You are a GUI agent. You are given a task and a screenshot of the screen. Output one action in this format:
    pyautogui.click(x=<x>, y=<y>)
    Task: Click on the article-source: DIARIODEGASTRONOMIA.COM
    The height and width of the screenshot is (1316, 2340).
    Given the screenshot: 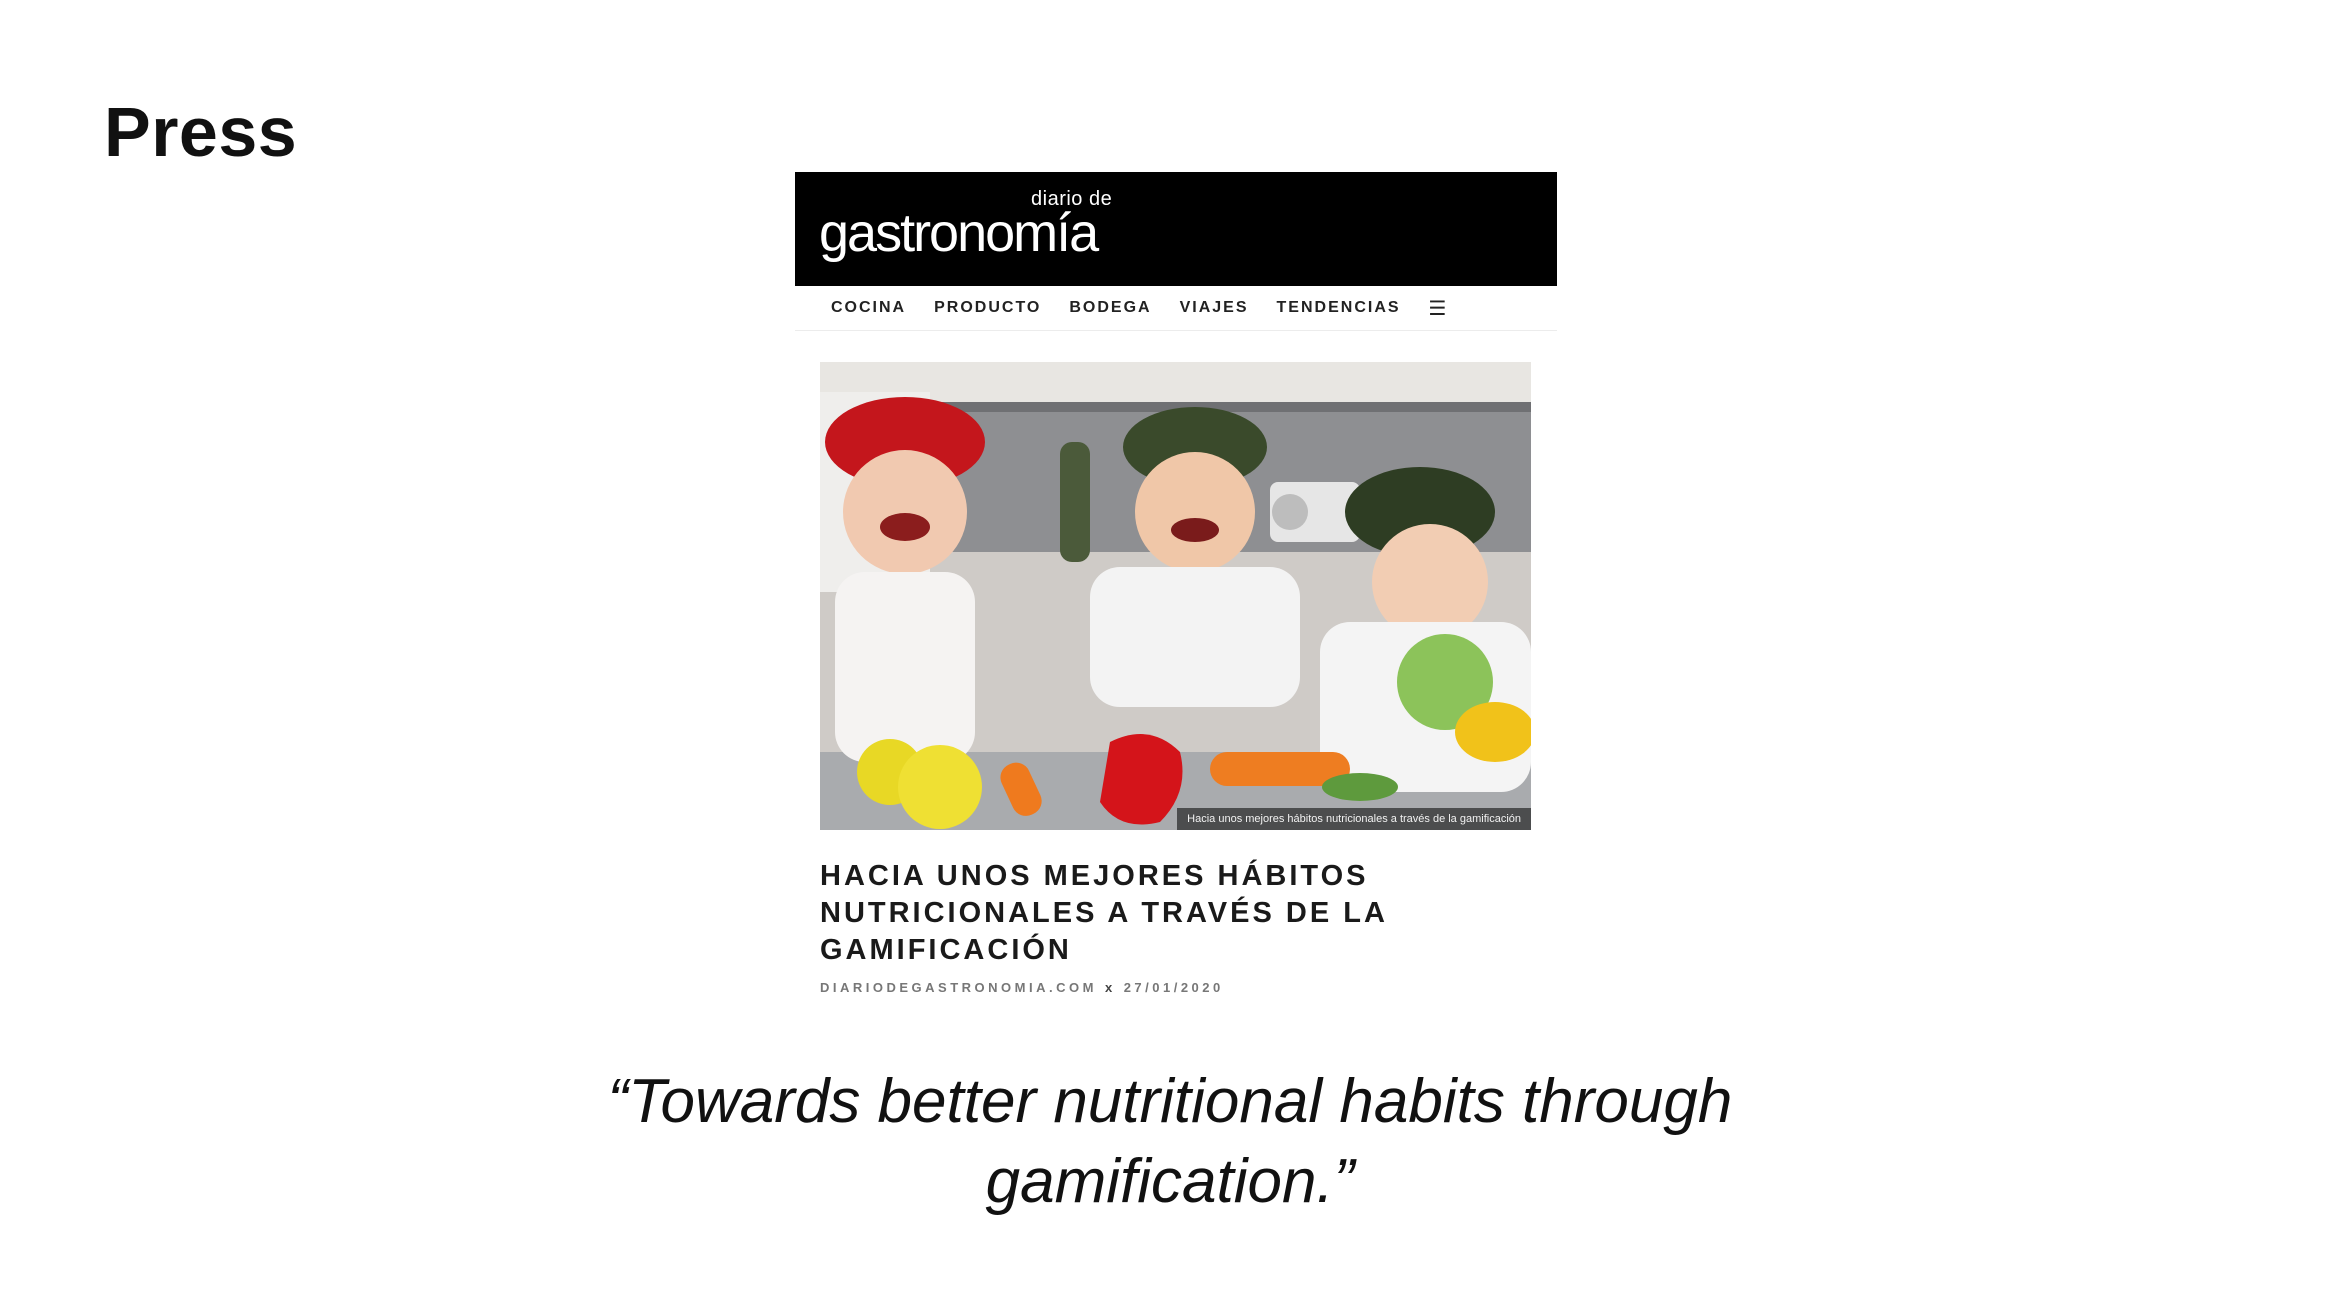 What is the action you would take?
    pyautogui.click(x=958, y=987)
    